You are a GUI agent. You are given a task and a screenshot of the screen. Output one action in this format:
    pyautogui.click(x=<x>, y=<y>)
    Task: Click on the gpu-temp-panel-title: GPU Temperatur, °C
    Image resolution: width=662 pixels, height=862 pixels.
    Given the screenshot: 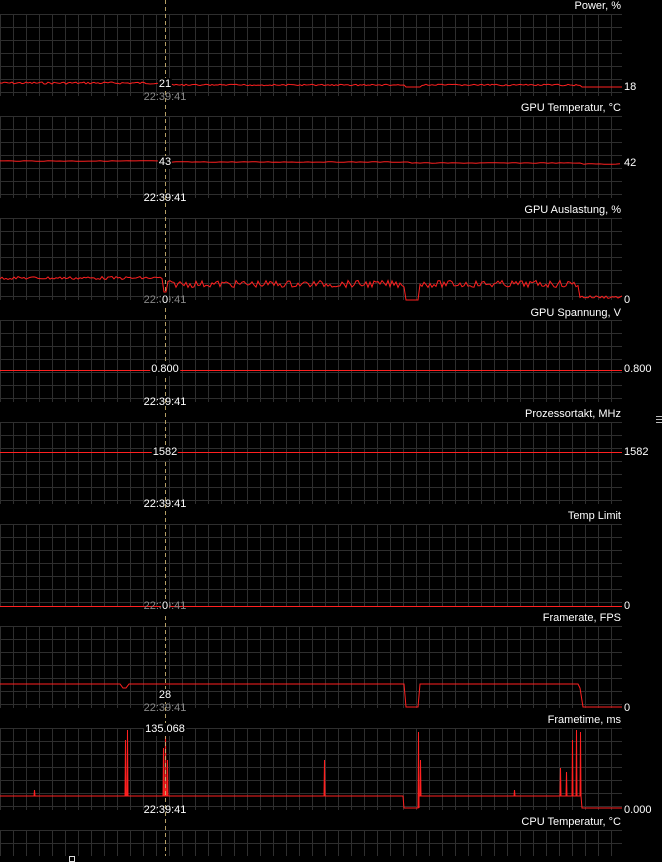 What is the action you would take?
    pyautogui.click(x=570, y=108)
    